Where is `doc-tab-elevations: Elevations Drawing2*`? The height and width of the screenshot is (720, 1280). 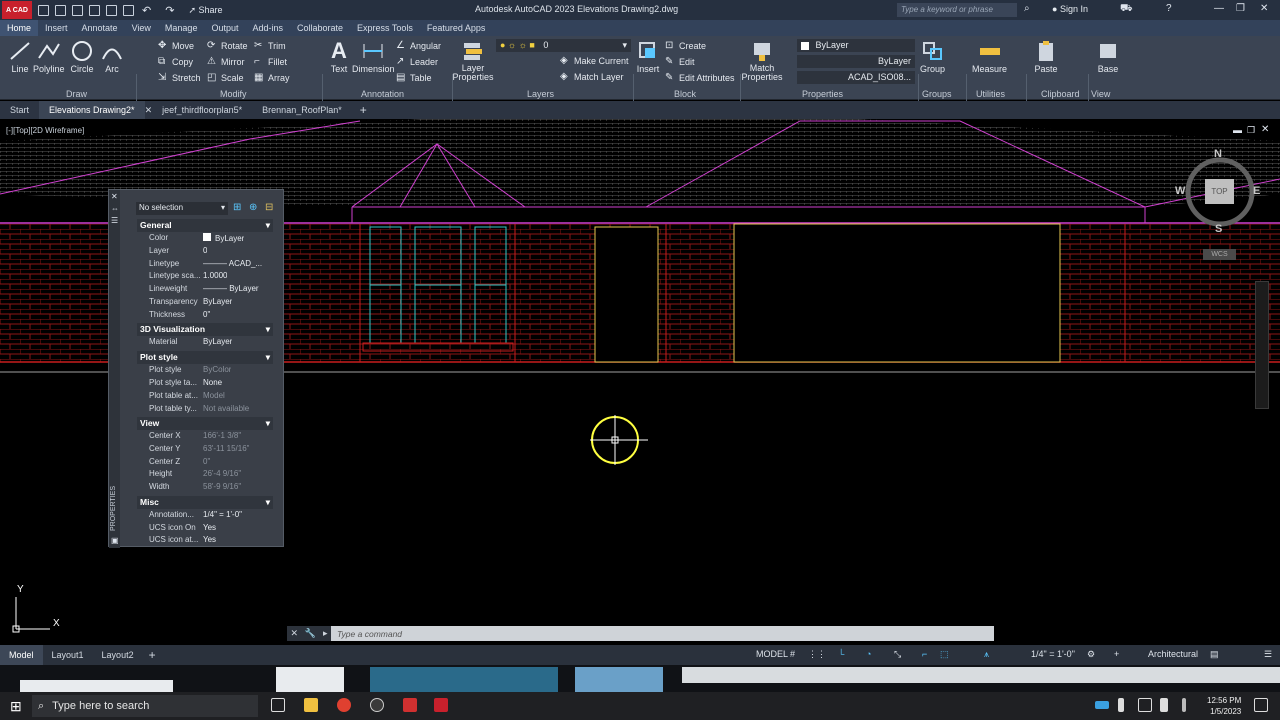
doc-tab-elevations: Elevations Drawing2* is located at coordinates (92, 110).